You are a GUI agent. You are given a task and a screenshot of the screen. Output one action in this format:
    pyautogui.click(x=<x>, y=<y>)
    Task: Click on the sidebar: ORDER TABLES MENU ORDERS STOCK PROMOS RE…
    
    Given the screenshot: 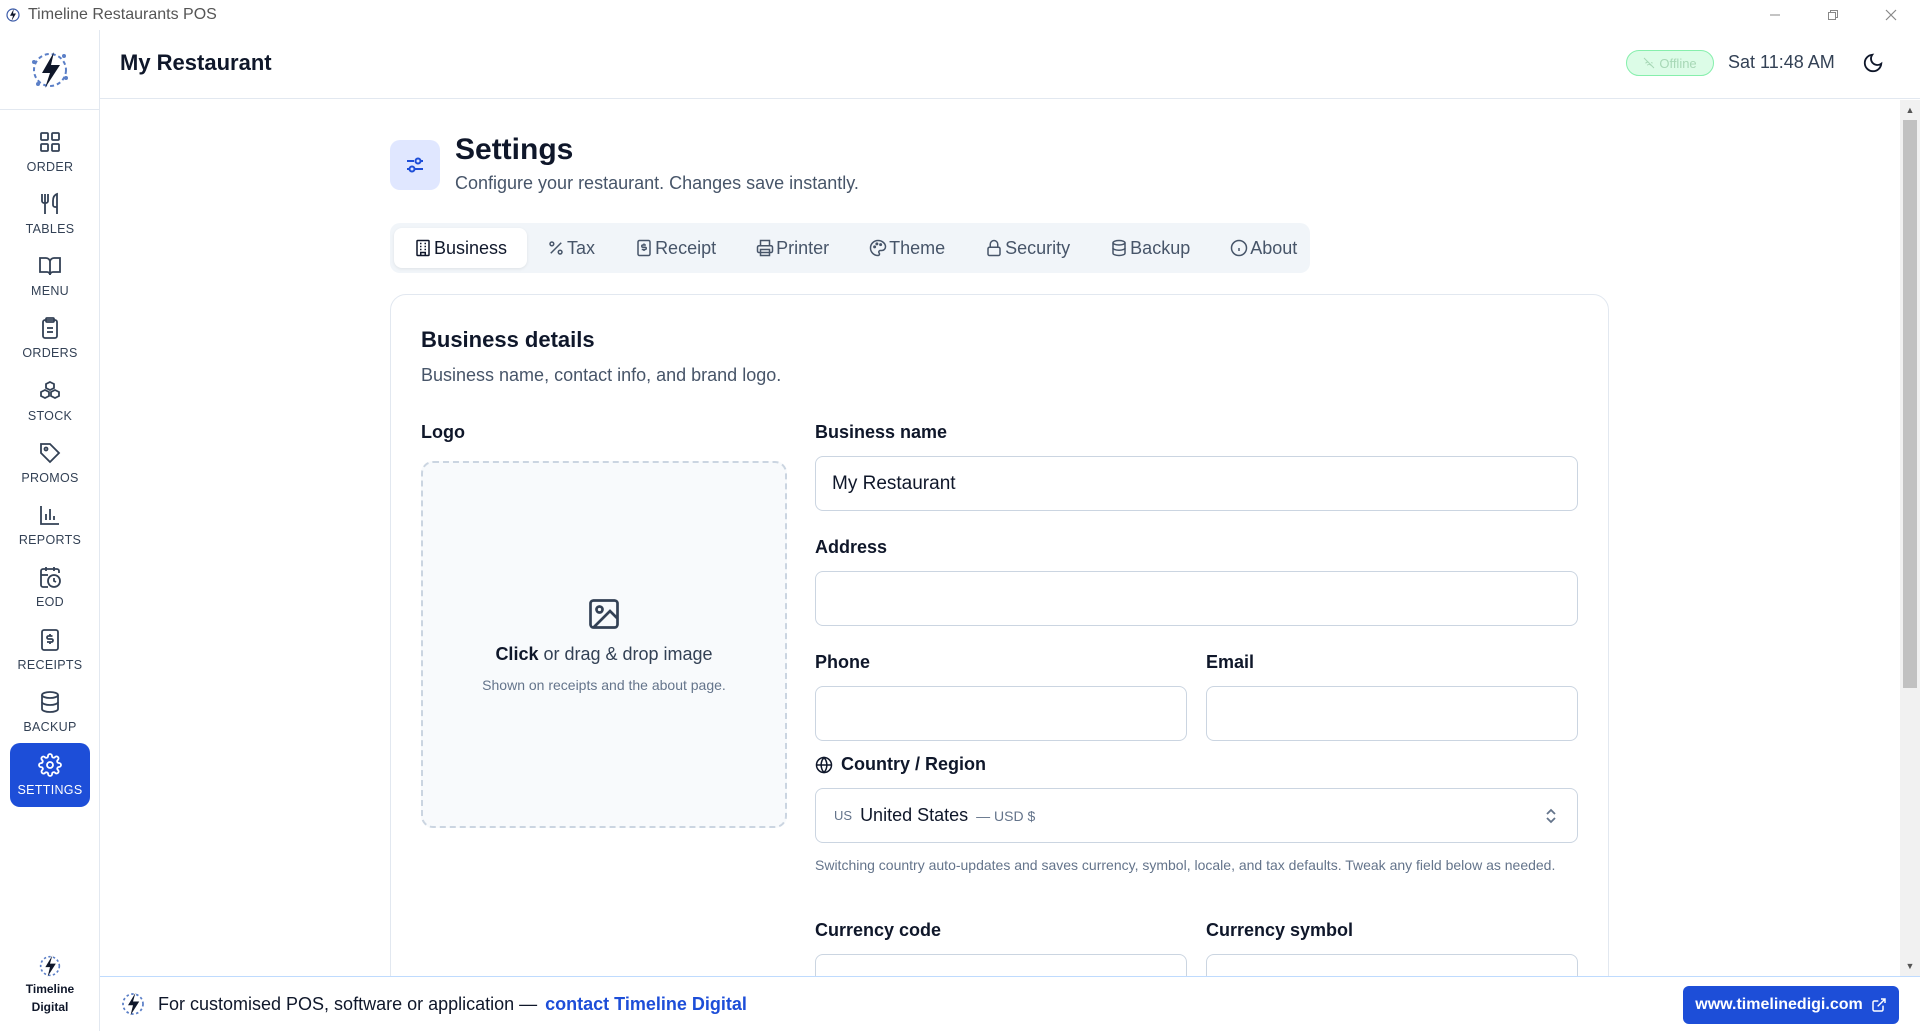 What is the action you would take?
    pyautogui.click(x=50, y=530)
    